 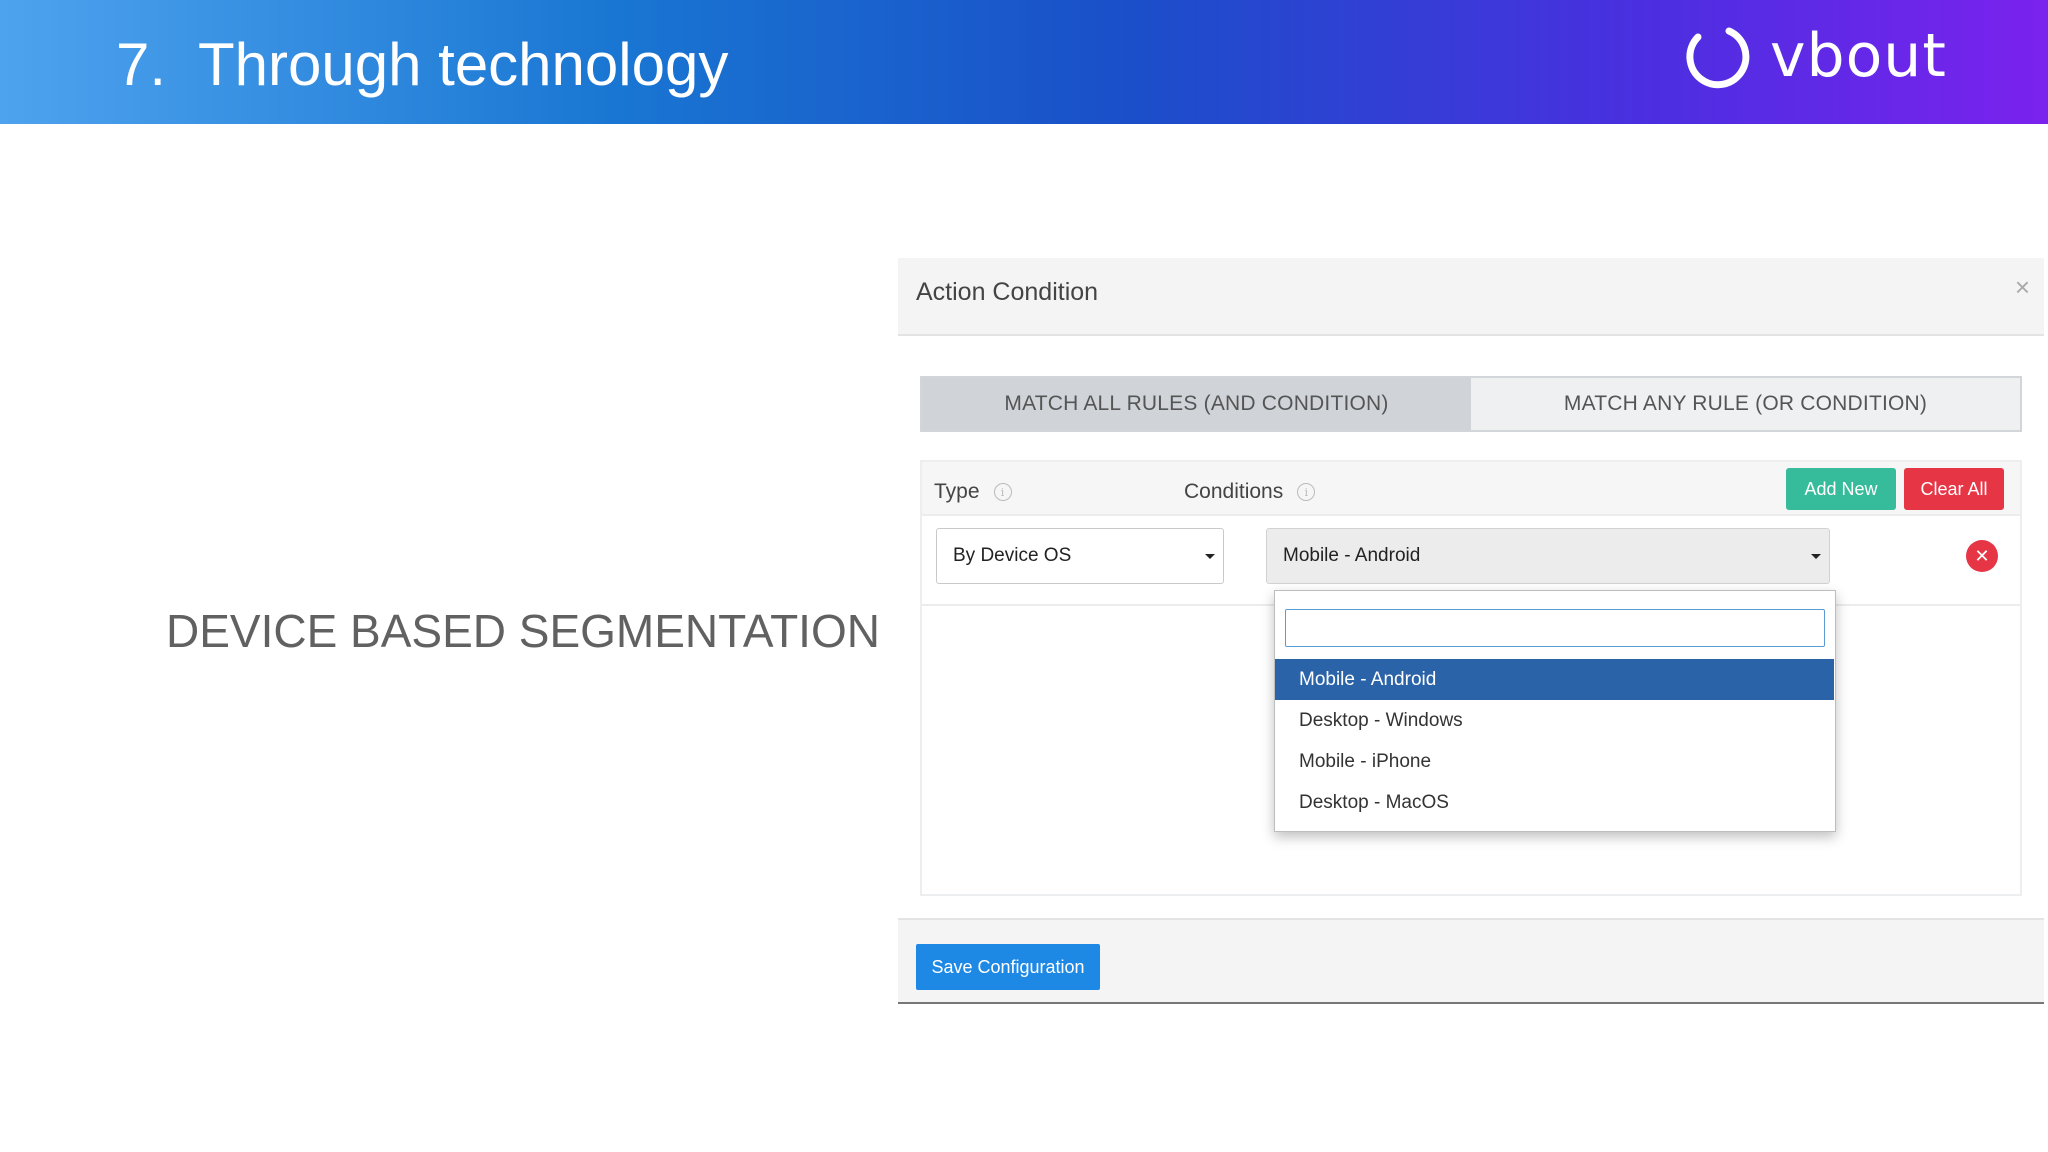 I want to click on tab-match-any: MATCH ANY RULE (OR CONDITION), so click(x=1745, y=404).